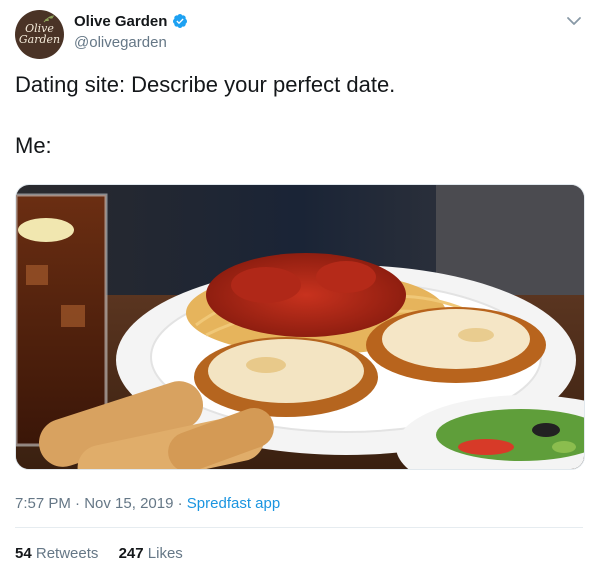 This screenshot has width=600, height=576. What do you see at coordinates (128, 503) in the screenshot?
I see `tweet-date: Nov 15, 2019` at bounding box center [128, 503].